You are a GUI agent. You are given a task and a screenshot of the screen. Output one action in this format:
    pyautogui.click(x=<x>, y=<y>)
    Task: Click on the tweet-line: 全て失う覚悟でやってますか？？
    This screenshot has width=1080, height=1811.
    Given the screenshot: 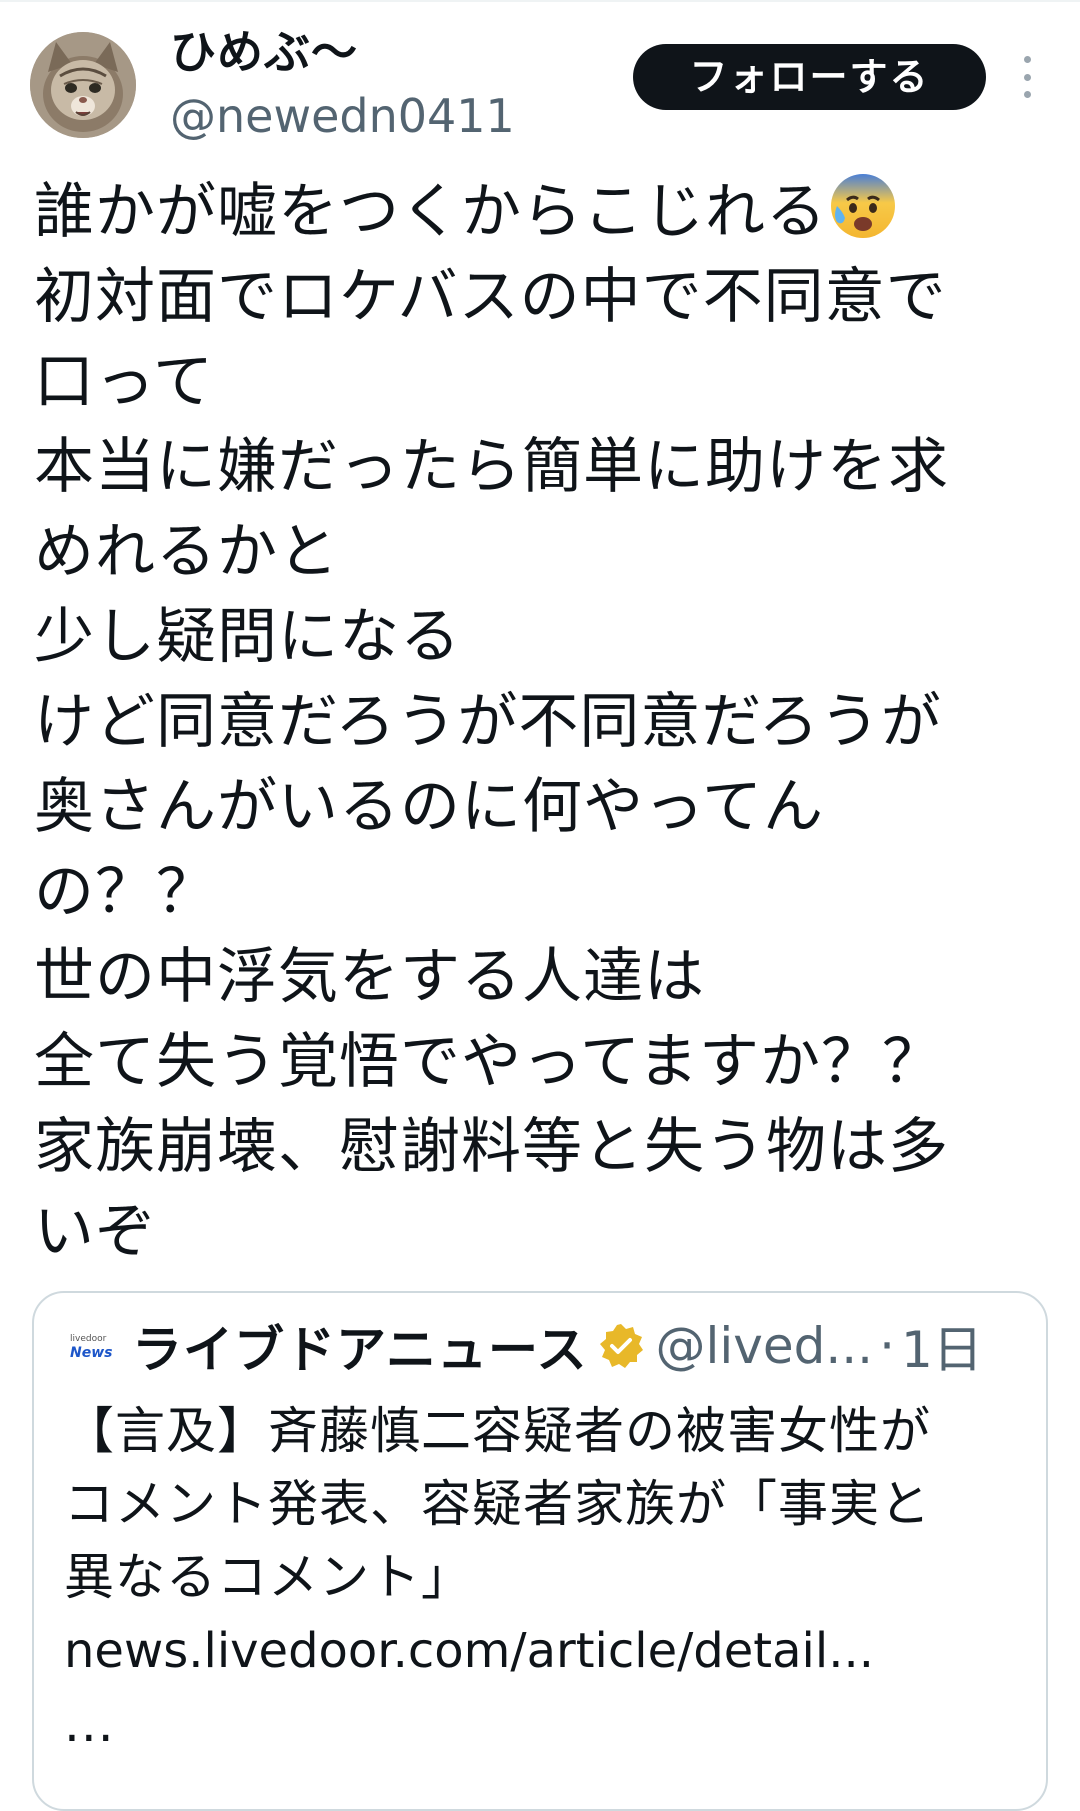 What is the action you would take?
    pyautogui.click(x=488, y=1062)
    